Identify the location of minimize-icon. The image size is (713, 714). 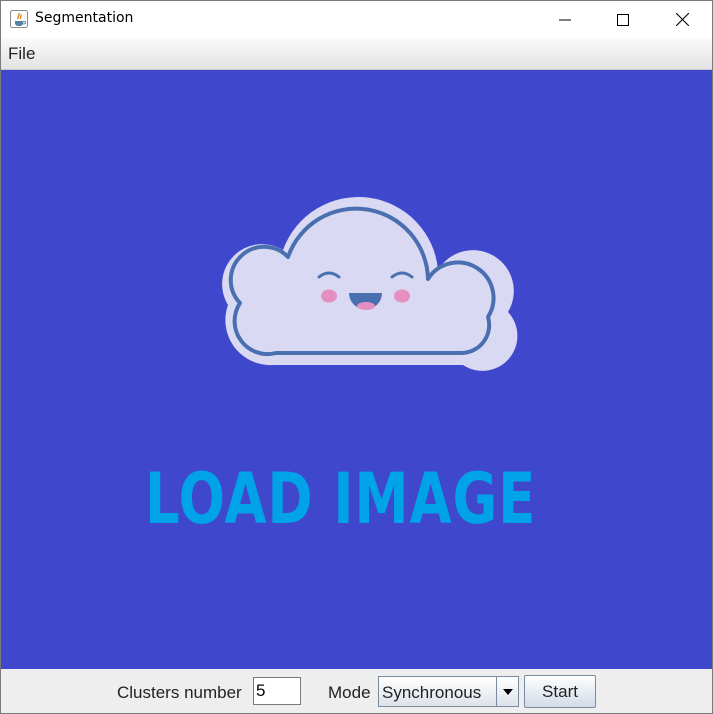
(565, 19).